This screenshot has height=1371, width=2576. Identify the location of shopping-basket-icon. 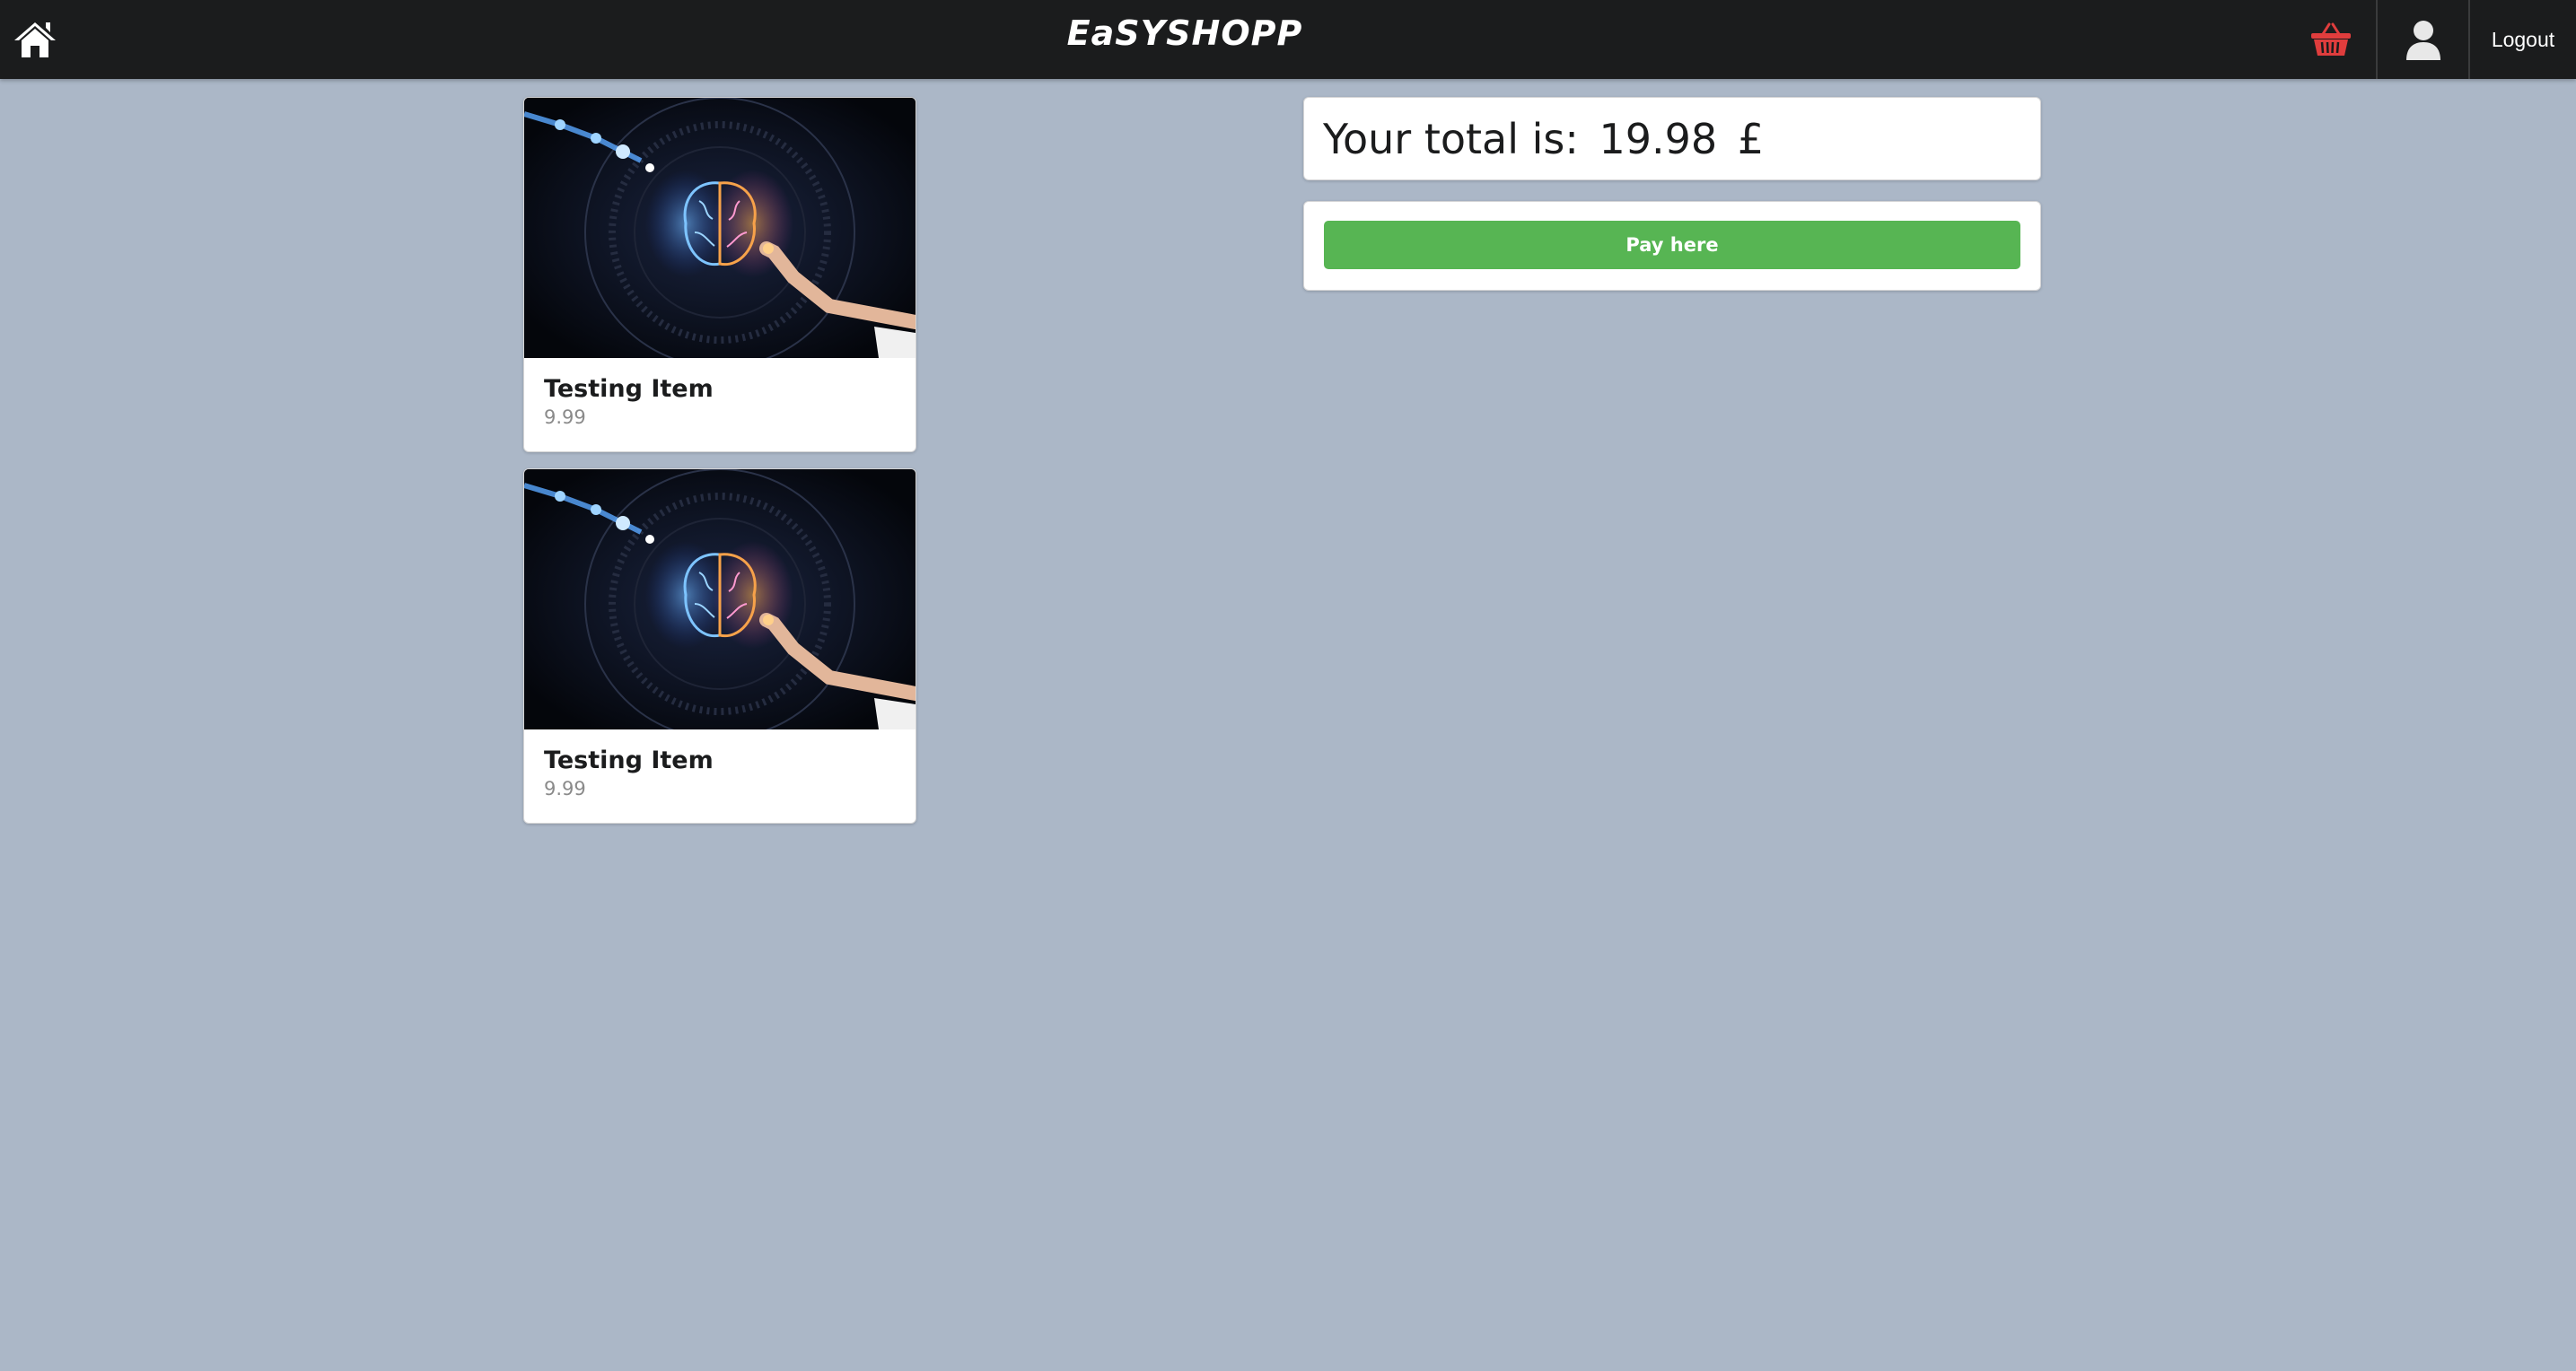
(2330, 39).